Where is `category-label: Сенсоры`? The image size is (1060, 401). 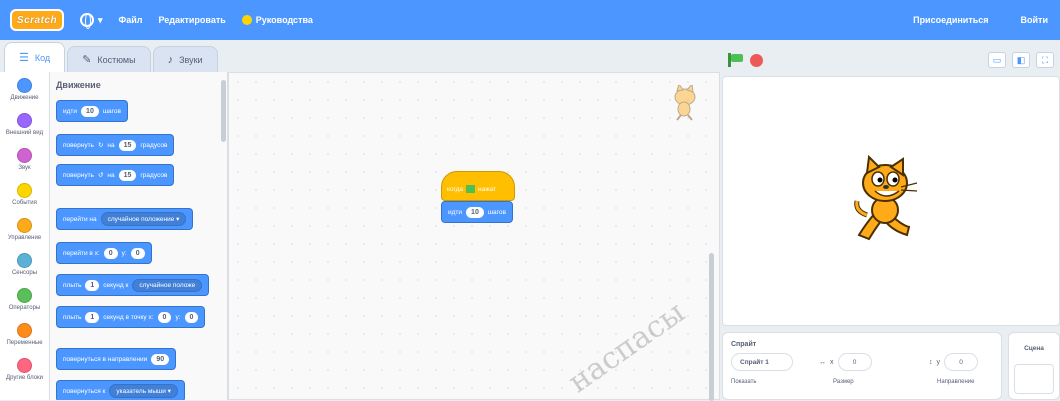 category-label: Сенсоры is located at coordinates (24, 272).